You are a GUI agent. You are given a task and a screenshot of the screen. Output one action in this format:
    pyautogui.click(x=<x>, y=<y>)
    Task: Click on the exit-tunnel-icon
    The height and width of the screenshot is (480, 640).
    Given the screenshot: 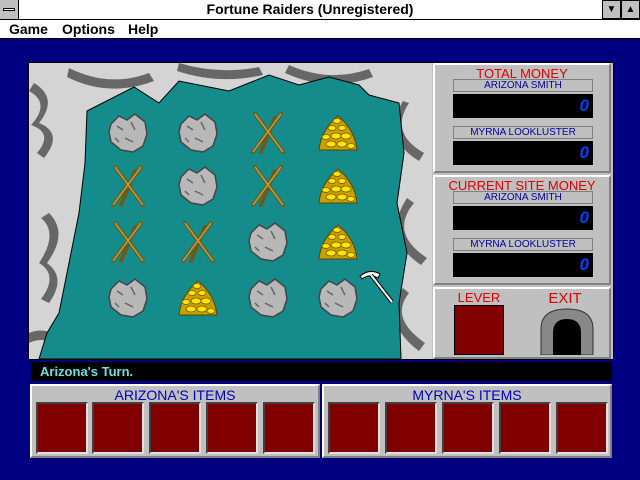 What is the action you would take?
    pyautogui.click(x=567, y=331)
    